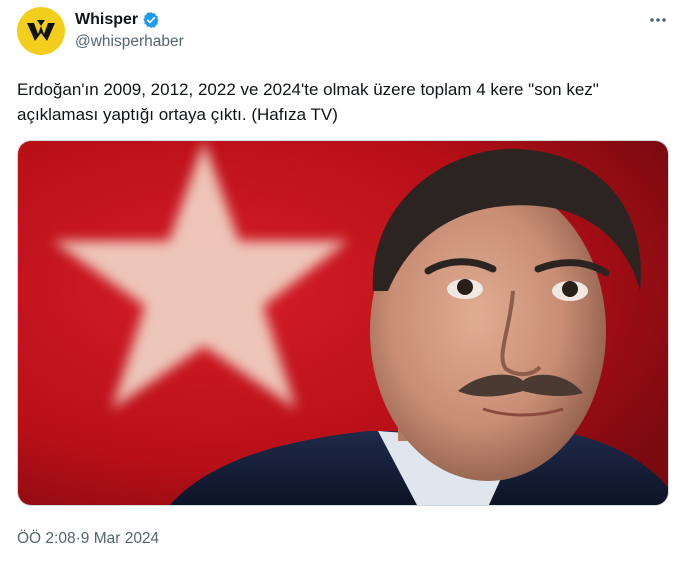 The height and width of the screenshot is (563, 690). I want to click on avatar, so click(41, 31).